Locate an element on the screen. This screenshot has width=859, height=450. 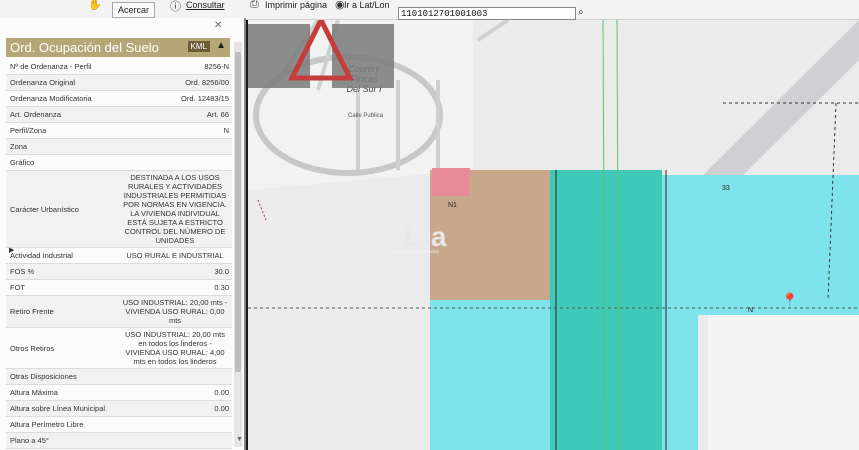
panel-title: Ord. Ocupación del Suelo KML ▲ is located at coordinates (118, 47).